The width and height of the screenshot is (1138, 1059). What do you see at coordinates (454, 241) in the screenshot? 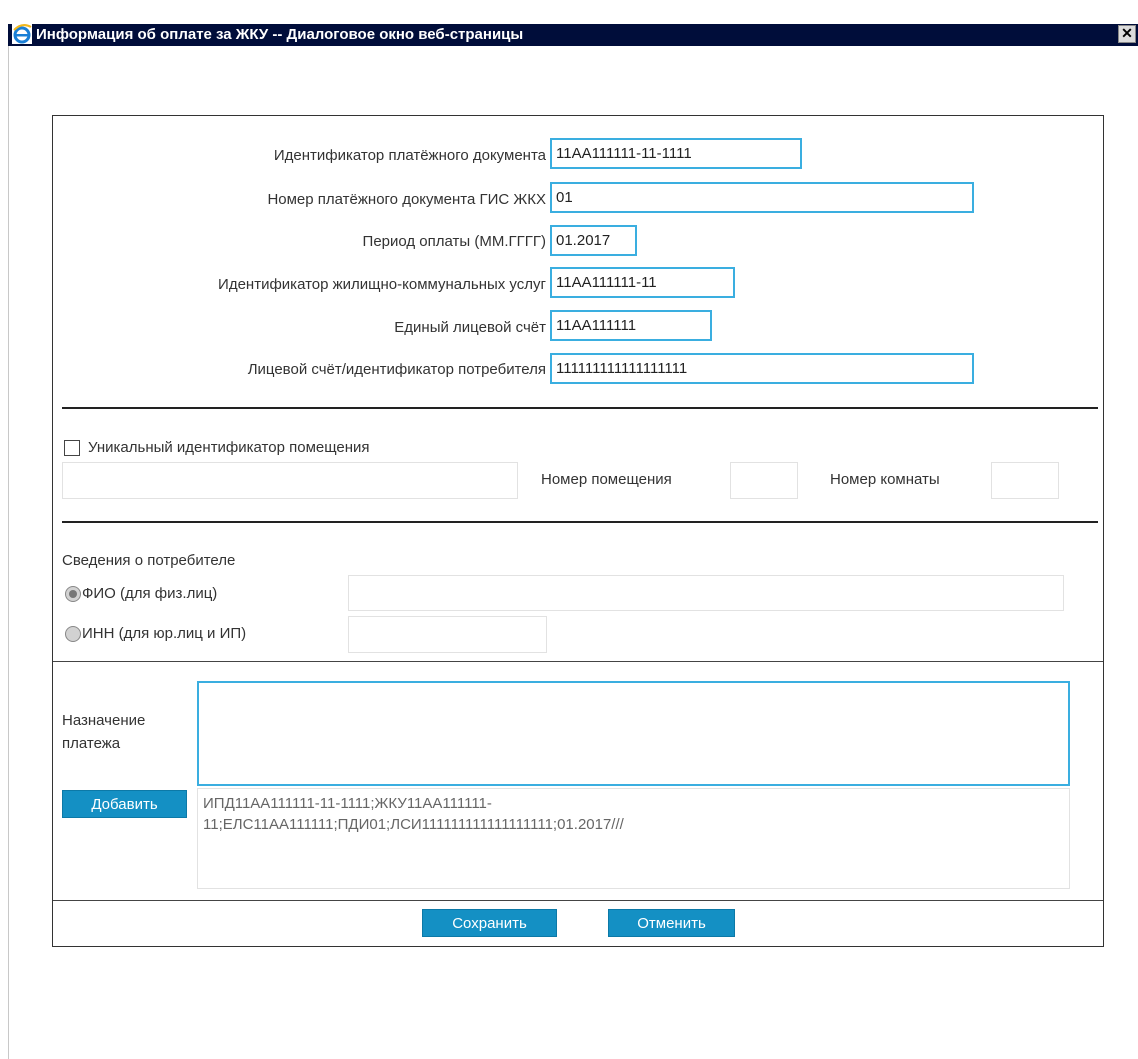
I see `label-payment-period: Период оплаты (ММ.ГГГГ)` at bounding box center [454, 241].